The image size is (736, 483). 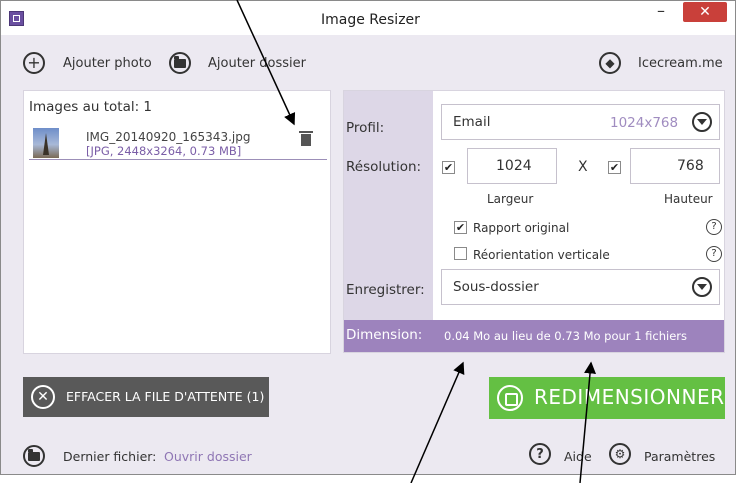 I want to click on height-value: 768, so click(x=690, y=166).